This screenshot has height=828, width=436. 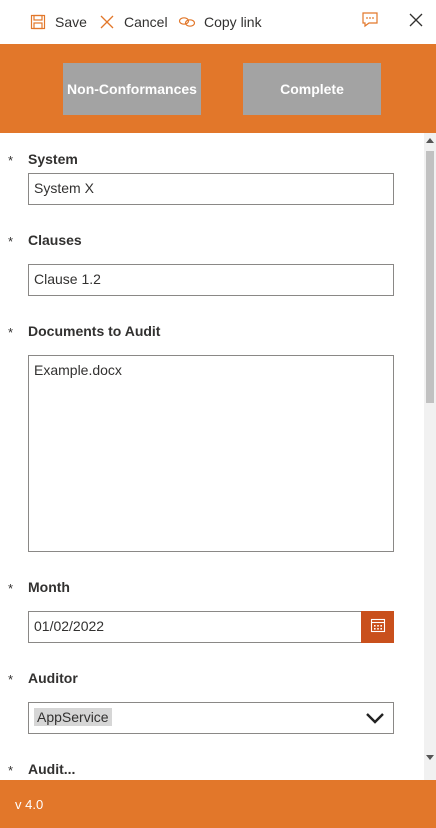 I want to click on documents-label: Documents to Audit, so click(x=94, y=331).